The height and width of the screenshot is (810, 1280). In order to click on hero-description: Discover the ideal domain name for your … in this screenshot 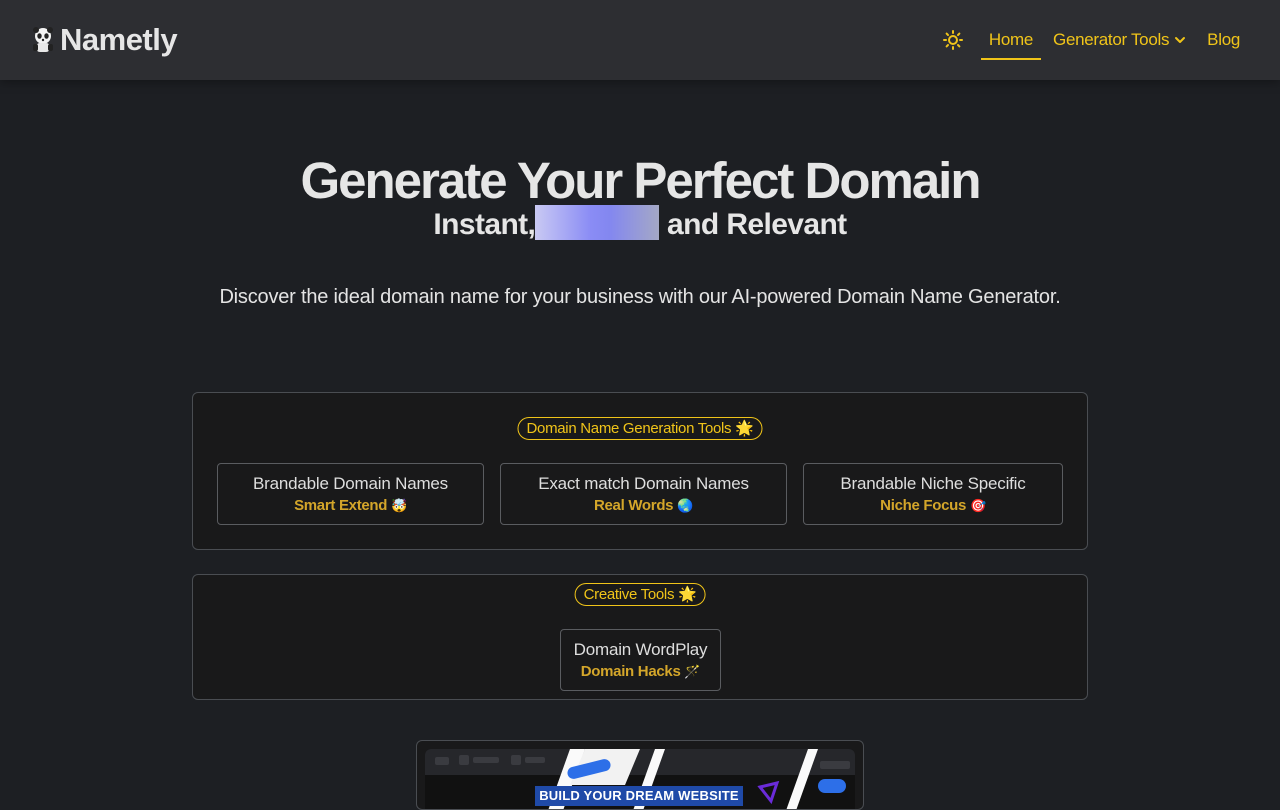, I will do `click(640, 297)`.